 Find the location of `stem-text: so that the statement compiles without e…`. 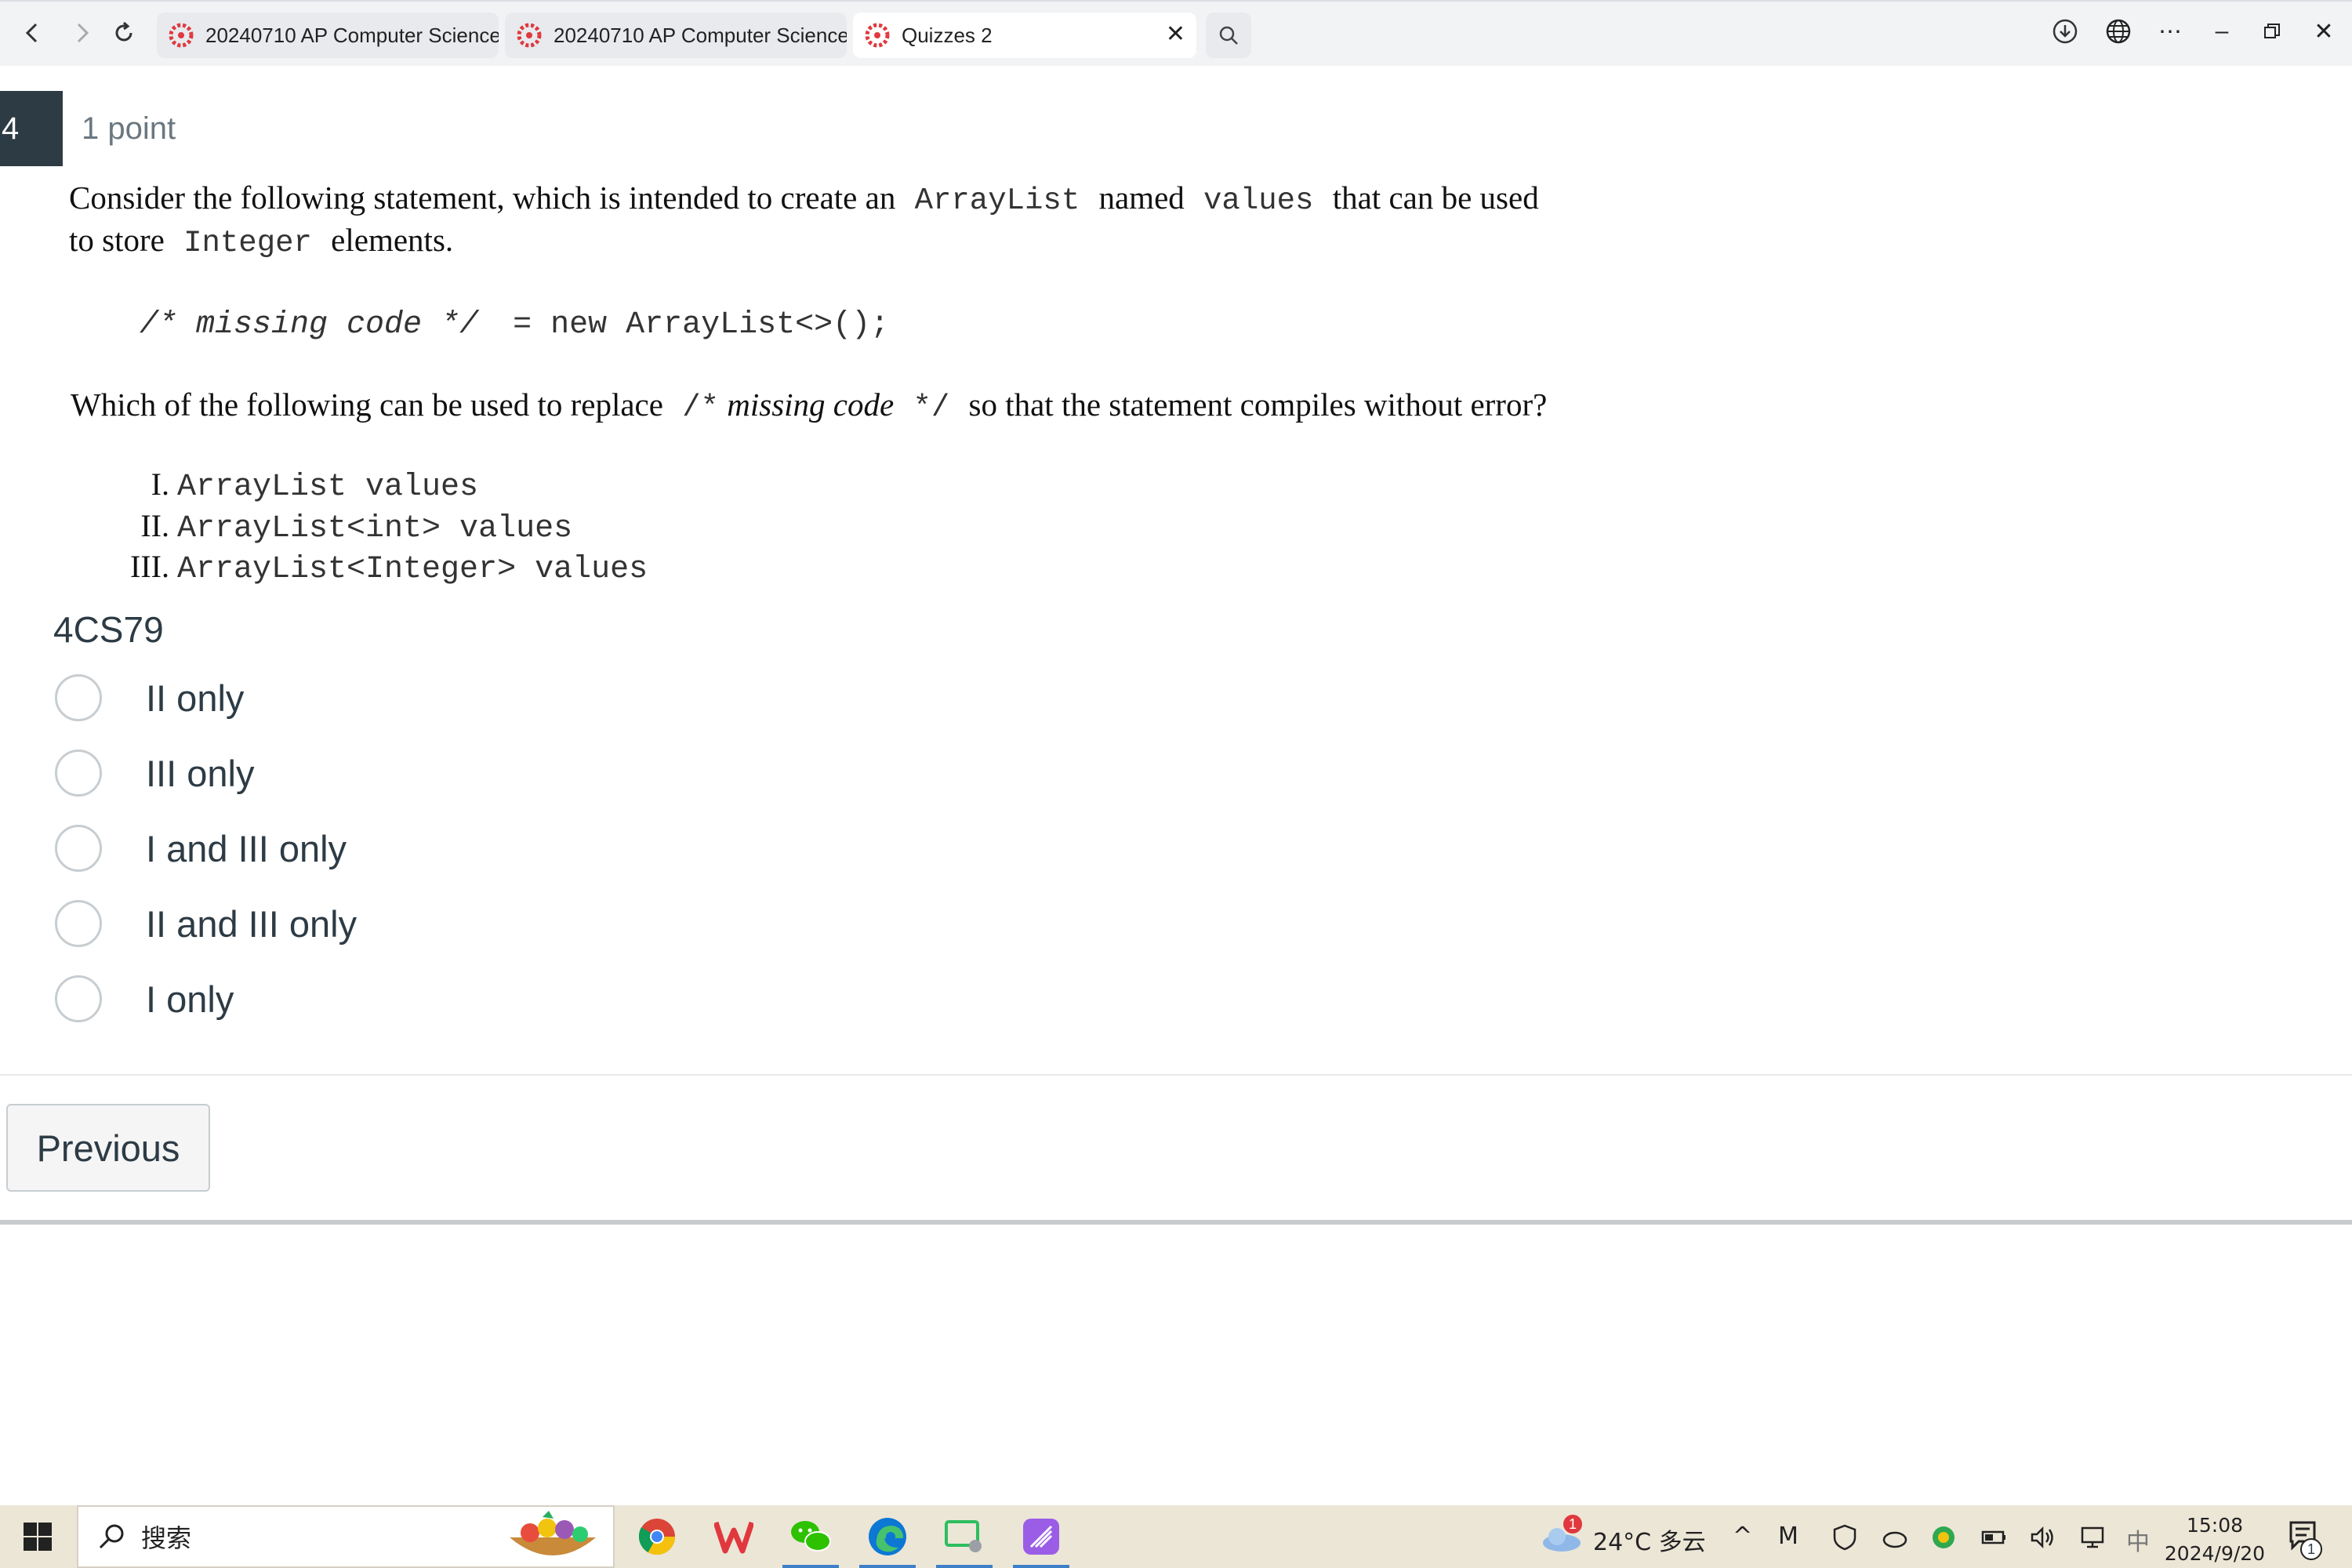

stem-text: so that the statement compiles without e… is located at coordinates (1258, 405).